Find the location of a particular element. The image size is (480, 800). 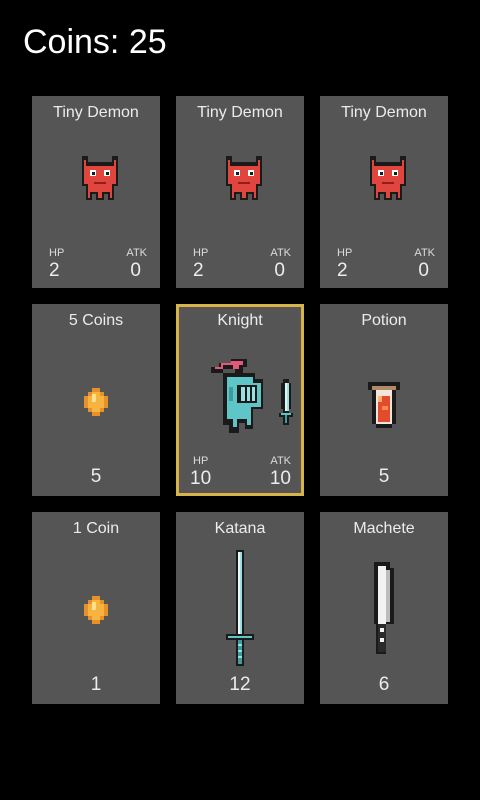

card-machete: Machete 6 is located at coordinates (384, 608).